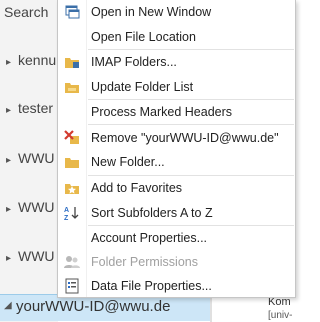 The width and height of the screenshot is (320, 322). I want to click on menu-item-label: Add to Favorites, so click(137, 188).